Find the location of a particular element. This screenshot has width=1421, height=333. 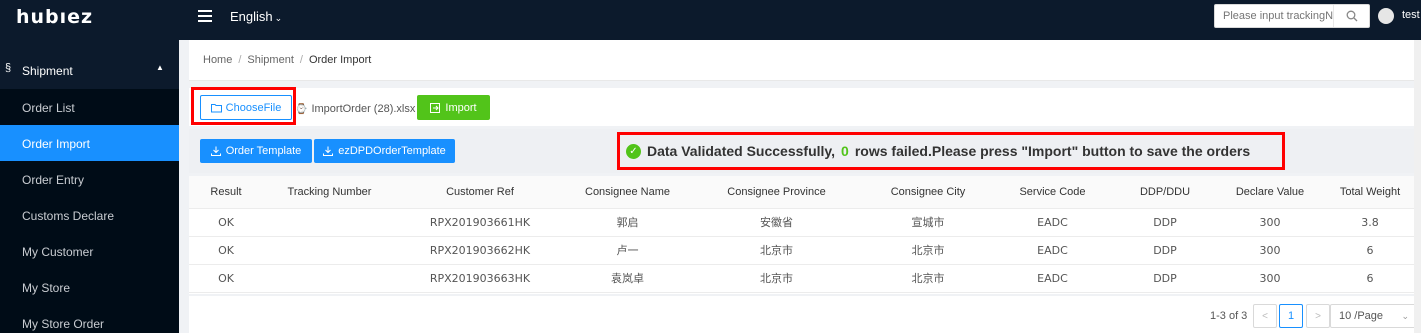

highlight-box-message is located at coordinates (951, 151).